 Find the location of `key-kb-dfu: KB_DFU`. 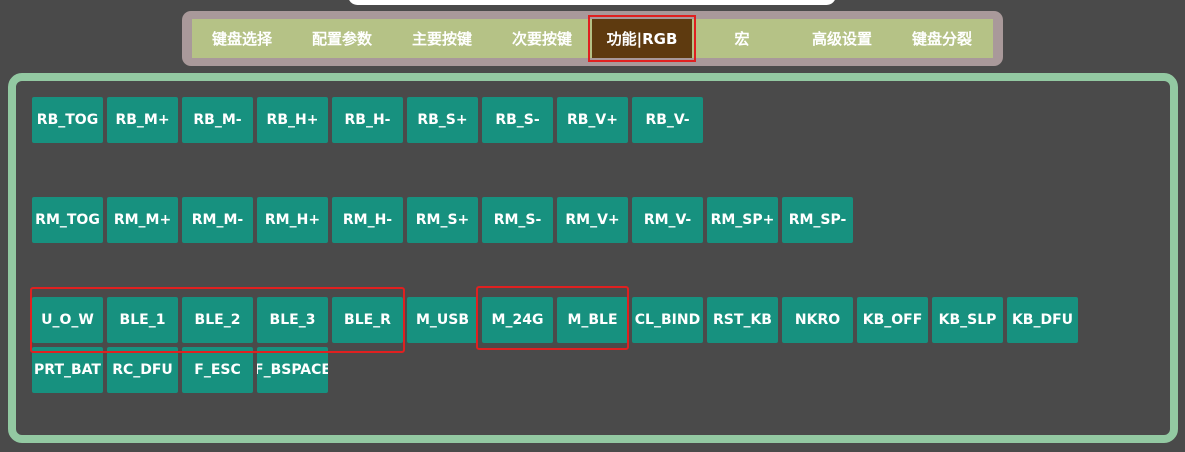

key-kb-dfu: KB_DFU is located at coordinates (1042, 320).